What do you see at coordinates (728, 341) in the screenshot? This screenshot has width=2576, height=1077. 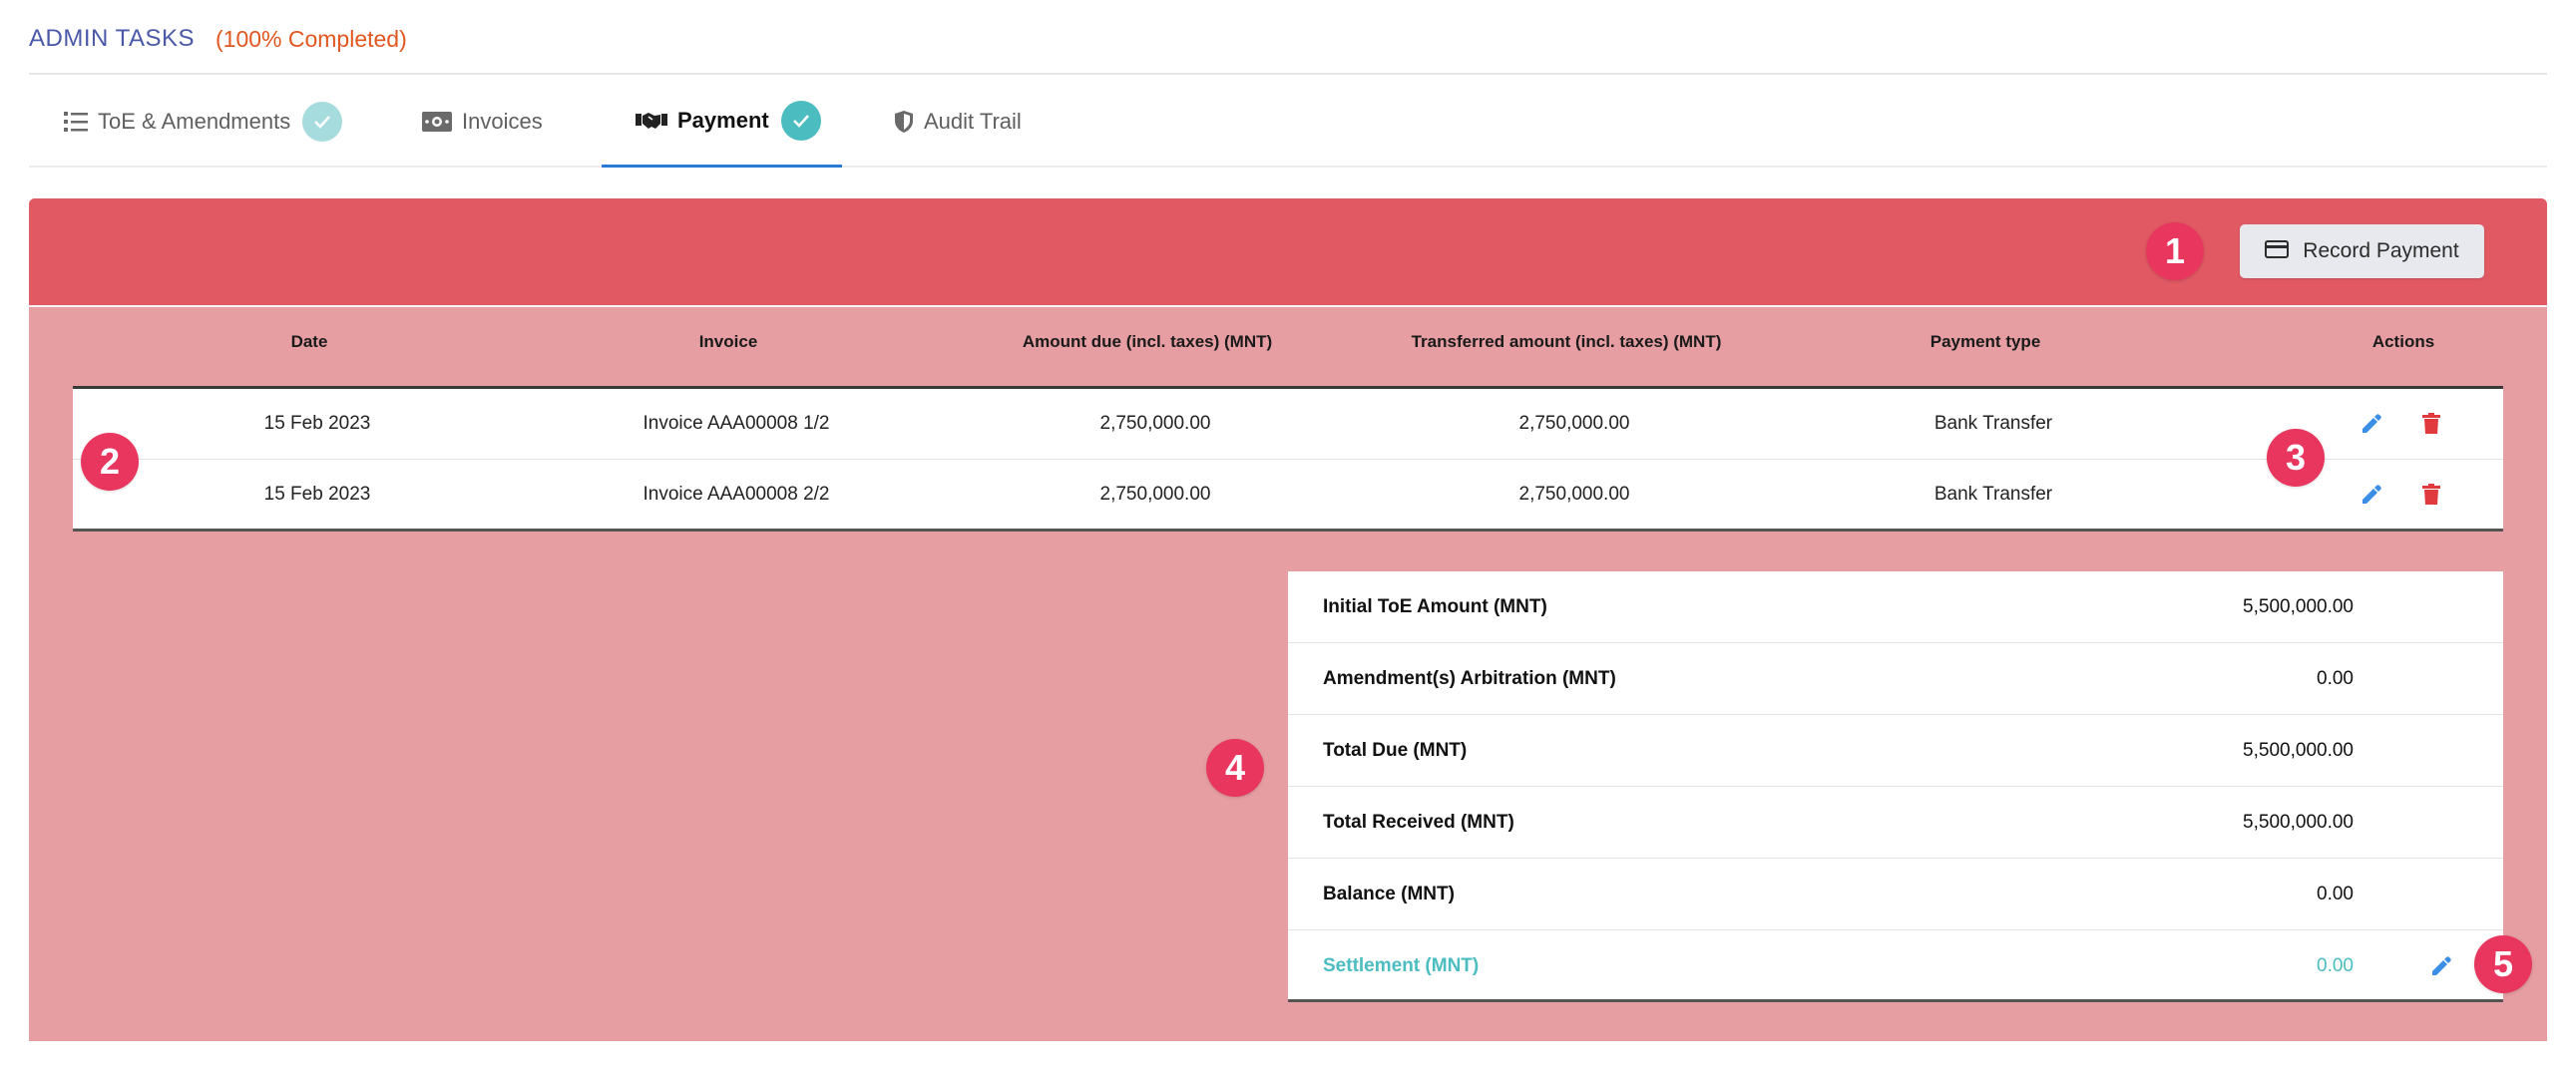 I see `column-header-invoice: Invoice` at bounding box center [728, 341].